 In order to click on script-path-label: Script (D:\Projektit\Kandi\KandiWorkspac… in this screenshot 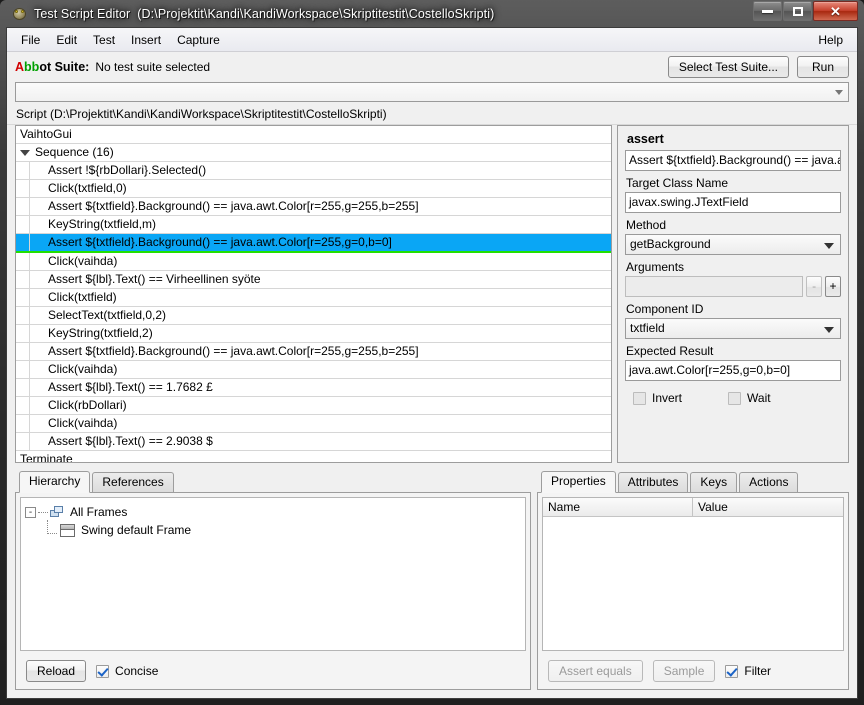, I will do `click(432, 115)`.